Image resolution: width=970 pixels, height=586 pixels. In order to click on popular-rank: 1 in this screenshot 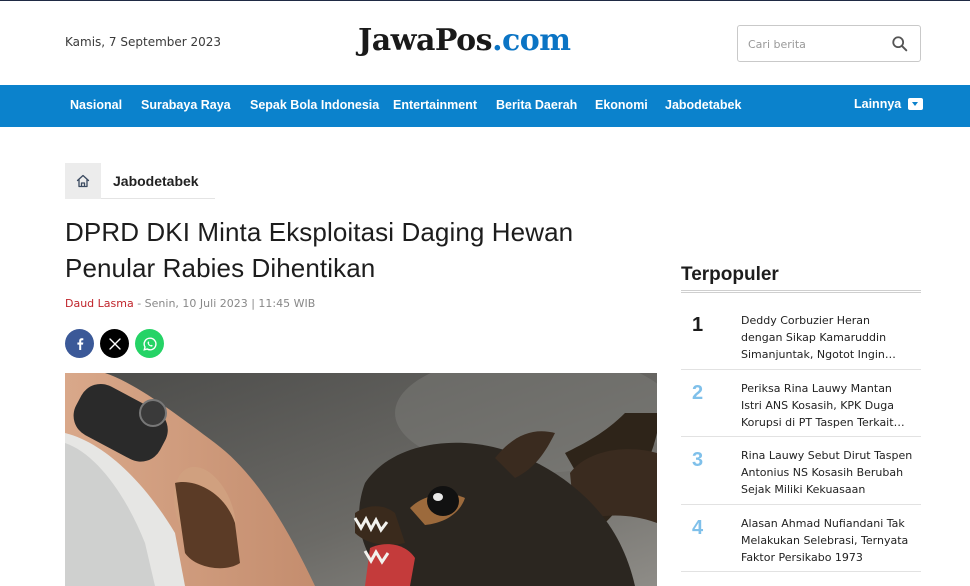, I will do `click(698, 325)`.